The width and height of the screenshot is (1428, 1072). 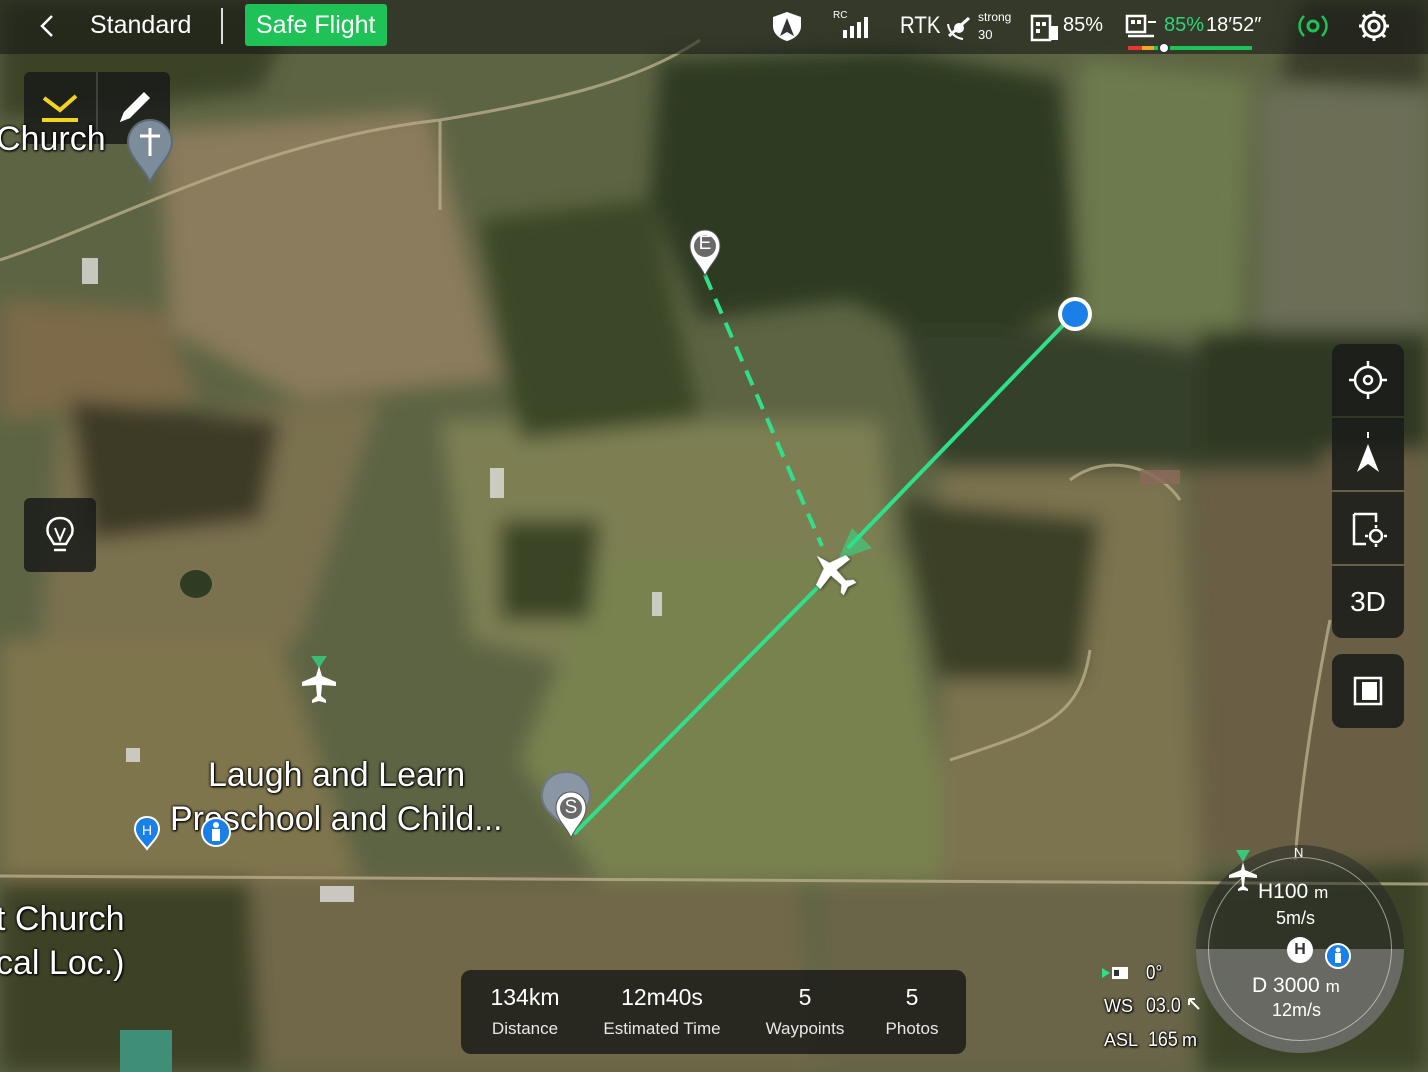 I want to click on start-waypoint-marker: S, so click(x=571, y=818).